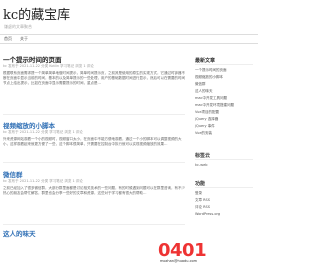 This screenshot has width=320, height=266. Describe the element at coordinates (203, 133) in the screenshot. I see `recent-post-link: Vue的安装` at that location.